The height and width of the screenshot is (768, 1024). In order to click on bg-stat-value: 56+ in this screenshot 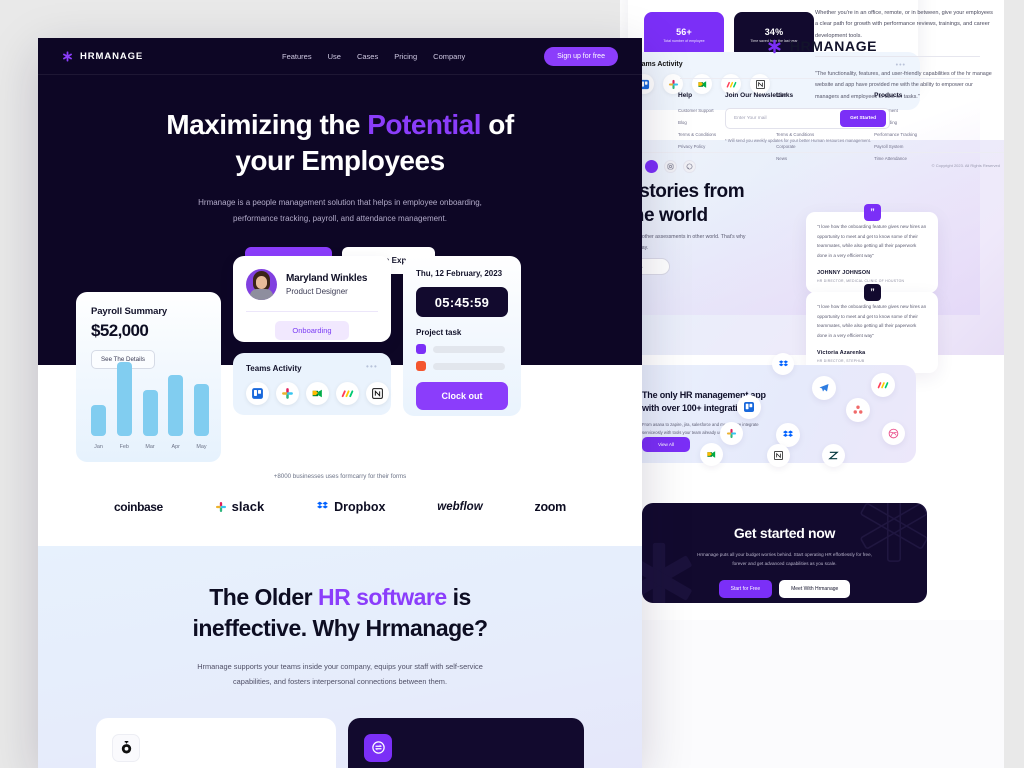, I will do `click(684, 31)`.